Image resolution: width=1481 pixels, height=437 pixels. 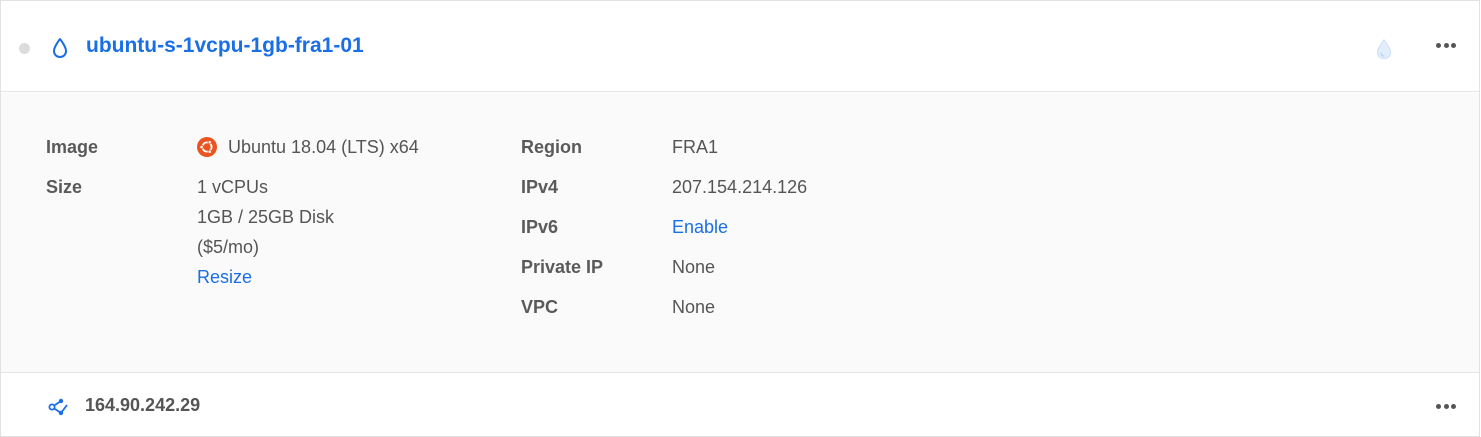 I want to click on ipv4-value: 207.154.214.126, so click(x=739, y=187).